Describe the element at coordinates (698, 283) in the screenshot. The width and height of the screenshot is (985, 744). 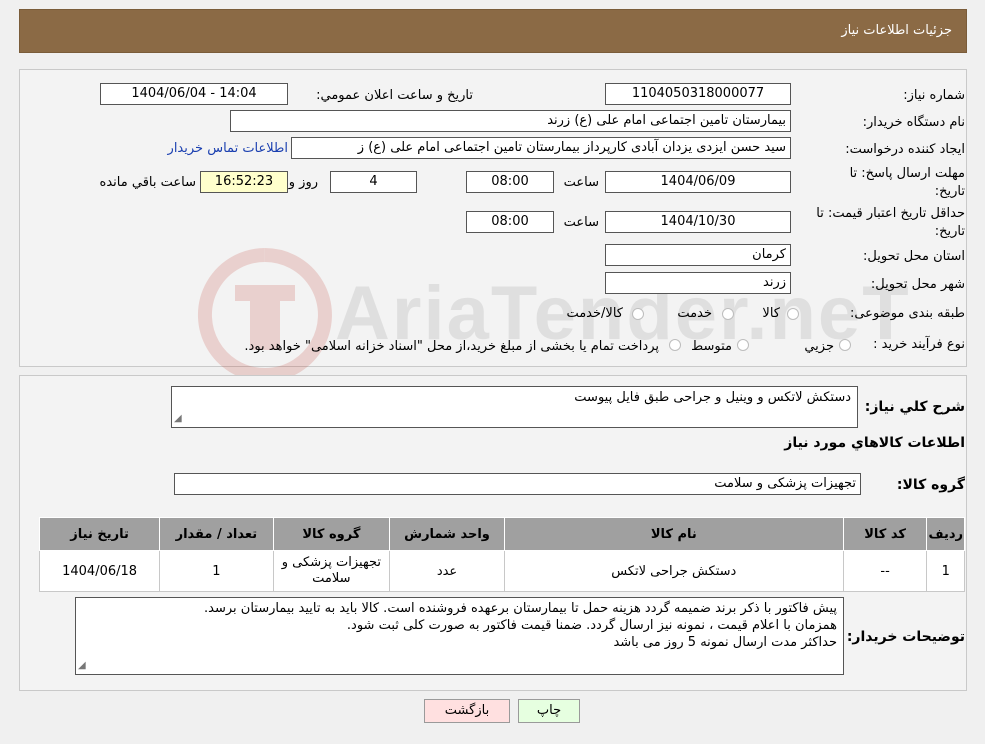
I see `delivery-city-field: زرند` at that location.